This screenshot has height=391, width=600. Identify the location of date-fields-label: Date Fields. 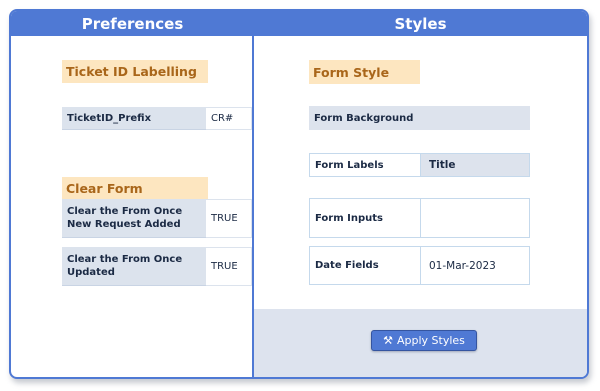
(364, 265).